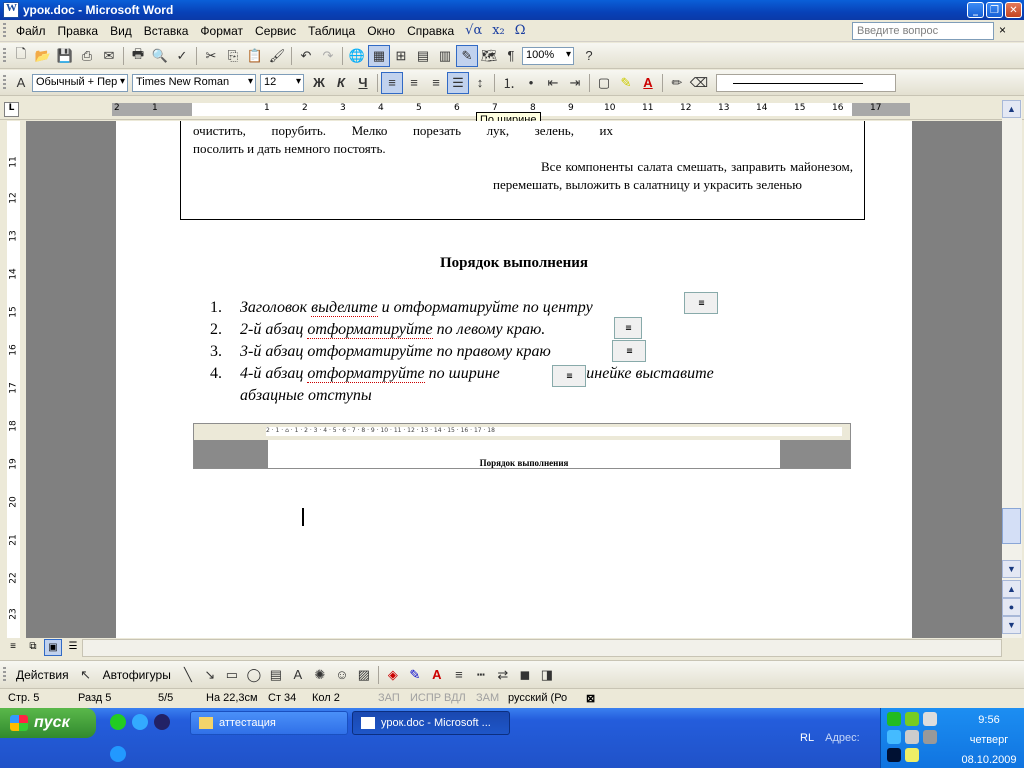 The image size is (1024, 768). Describe the element at coordinates (677, 83) in the screenshot. I see `draw-table-icon: ✏` at that location.